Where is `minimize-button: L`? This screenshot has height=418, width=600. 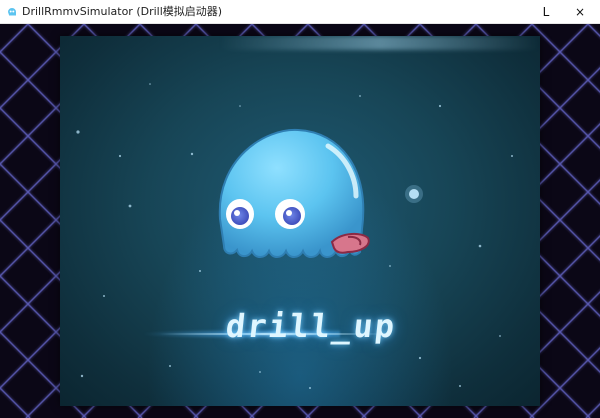
minimize-button: L is located at coordinates (546, 12).